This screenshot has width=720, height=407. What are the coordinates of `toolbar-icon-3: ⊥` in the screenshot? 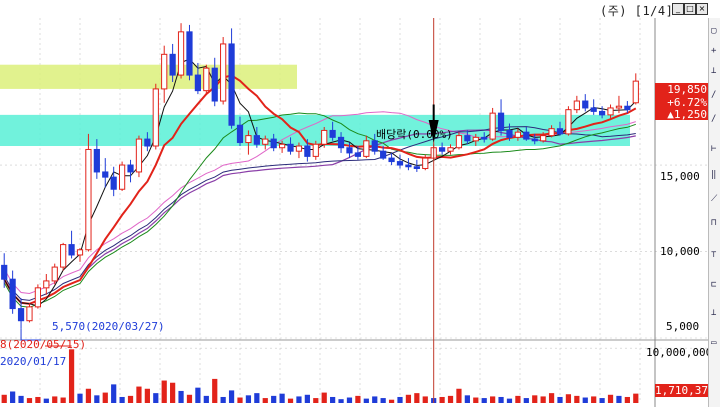 It's located at (715, 71).